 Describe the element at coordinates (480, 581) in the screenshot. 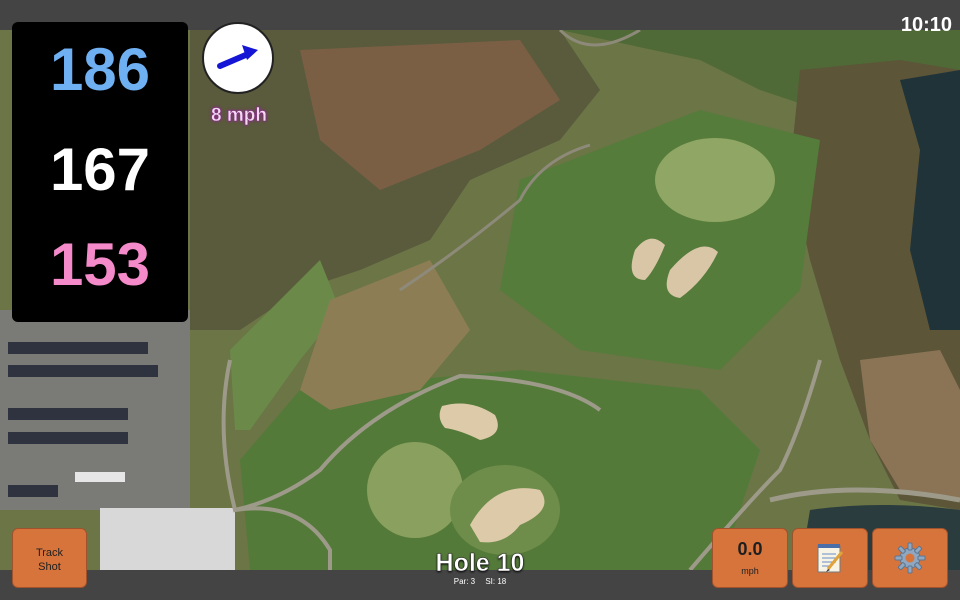

I see `hole-info: Par: 3 SI: 18` at that location.